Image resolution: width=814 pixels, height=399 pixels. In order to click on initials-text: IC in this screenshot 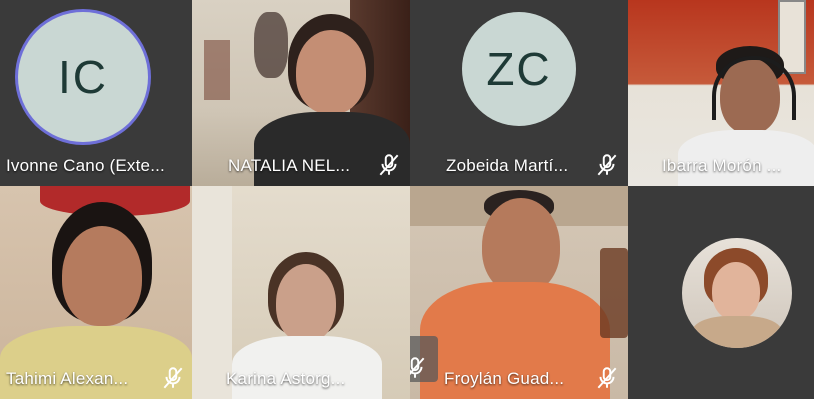, I will do `click(83, 77)`.